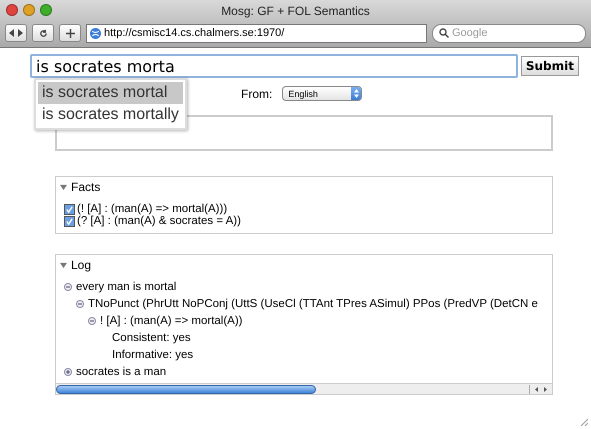 The image size is (591, 429). I want to click on log-entry: Informative: yes, so click(152, 354).